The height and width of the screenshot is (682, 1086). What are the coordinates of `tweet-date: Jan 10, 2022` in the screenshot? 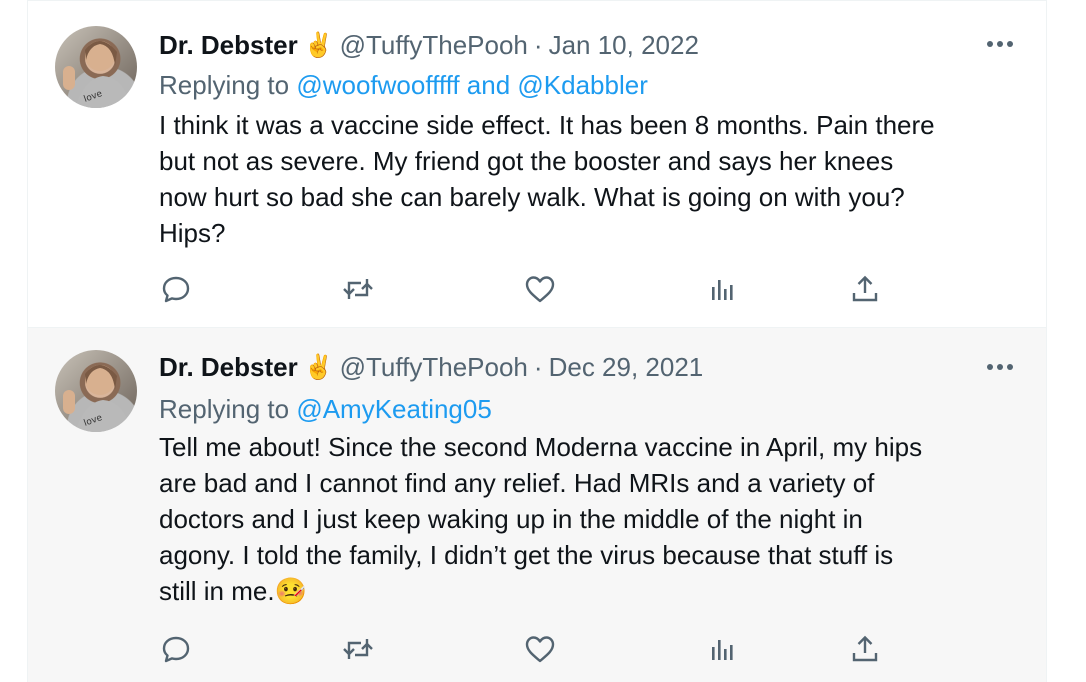 It's located at (624, 45).